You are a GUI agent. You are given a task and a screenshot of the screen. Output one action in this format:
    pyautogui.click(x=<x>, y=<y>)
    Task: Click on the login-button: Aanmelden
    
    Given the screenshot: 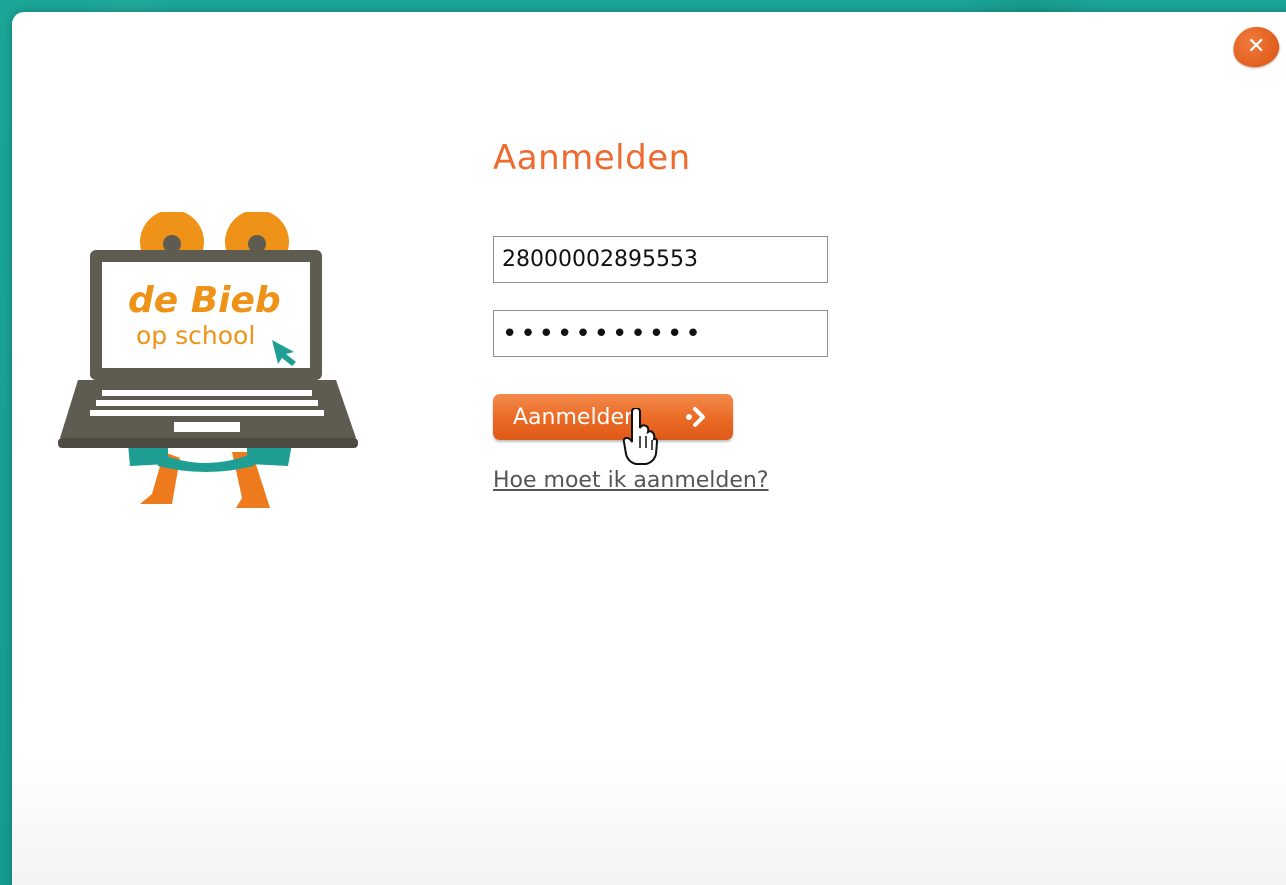 What is the action you would take?
    pyautogui.click(x=613, y=417)
    